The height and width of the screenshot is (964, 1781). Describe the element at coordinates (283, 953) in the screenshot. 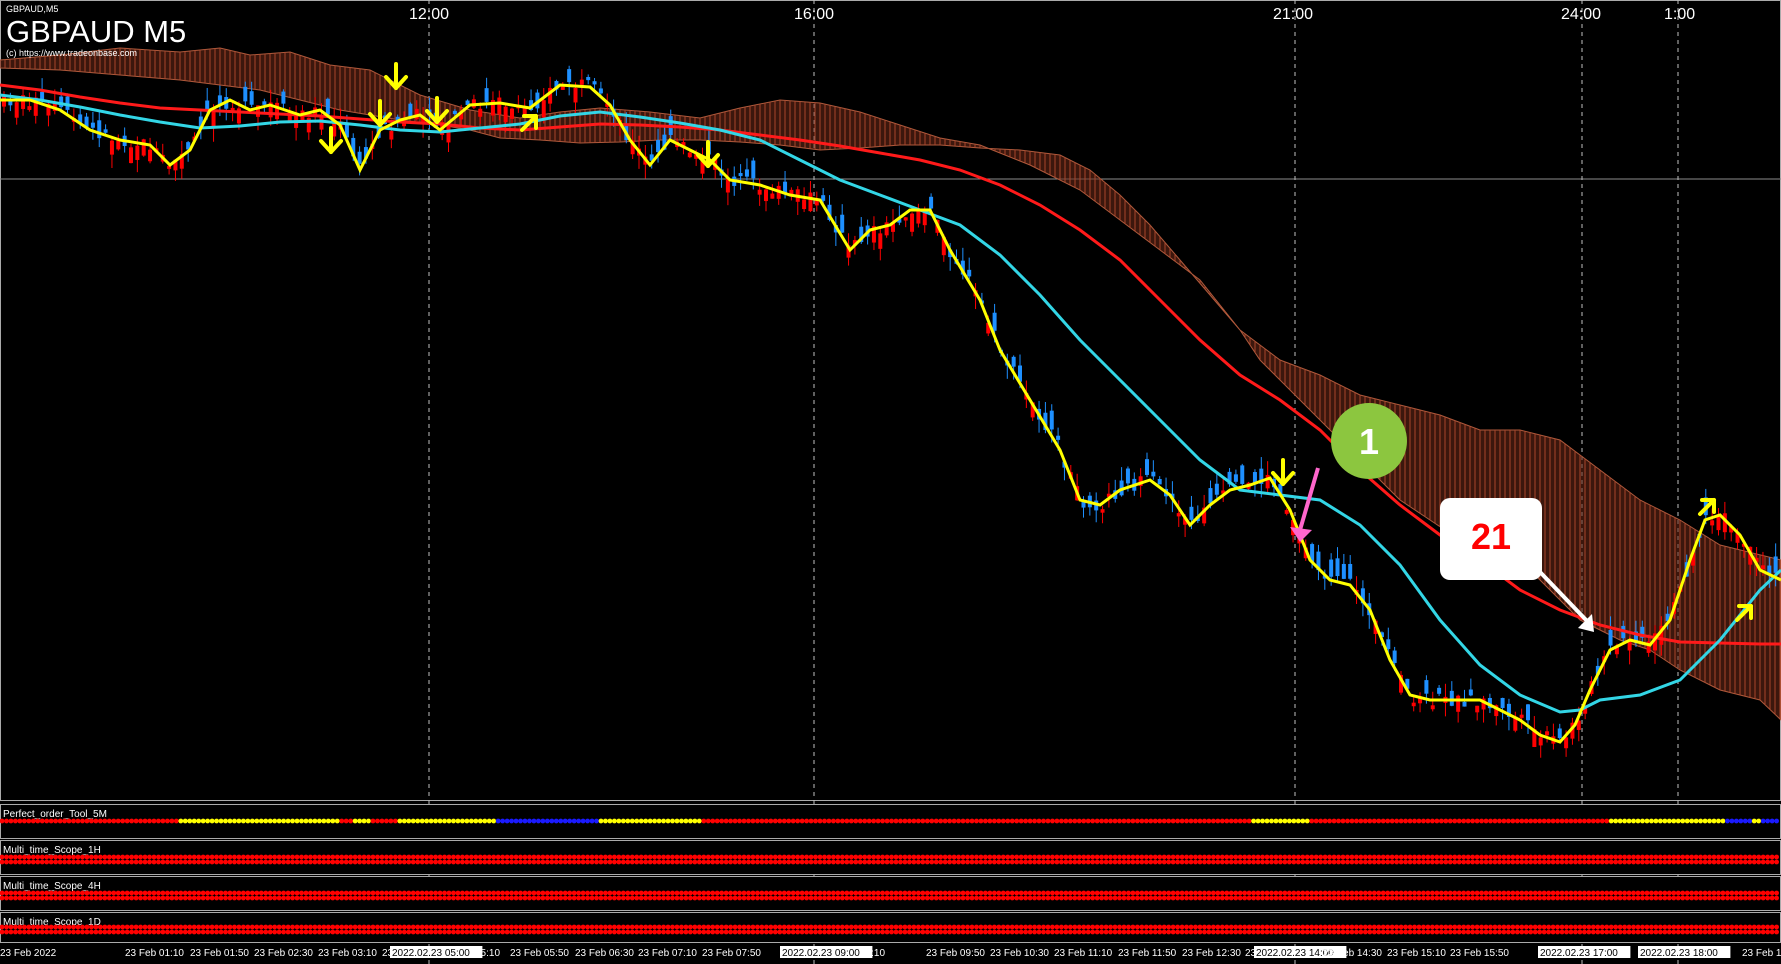

I see `bottom-time-label: 23 Feb 02:30` at that location.